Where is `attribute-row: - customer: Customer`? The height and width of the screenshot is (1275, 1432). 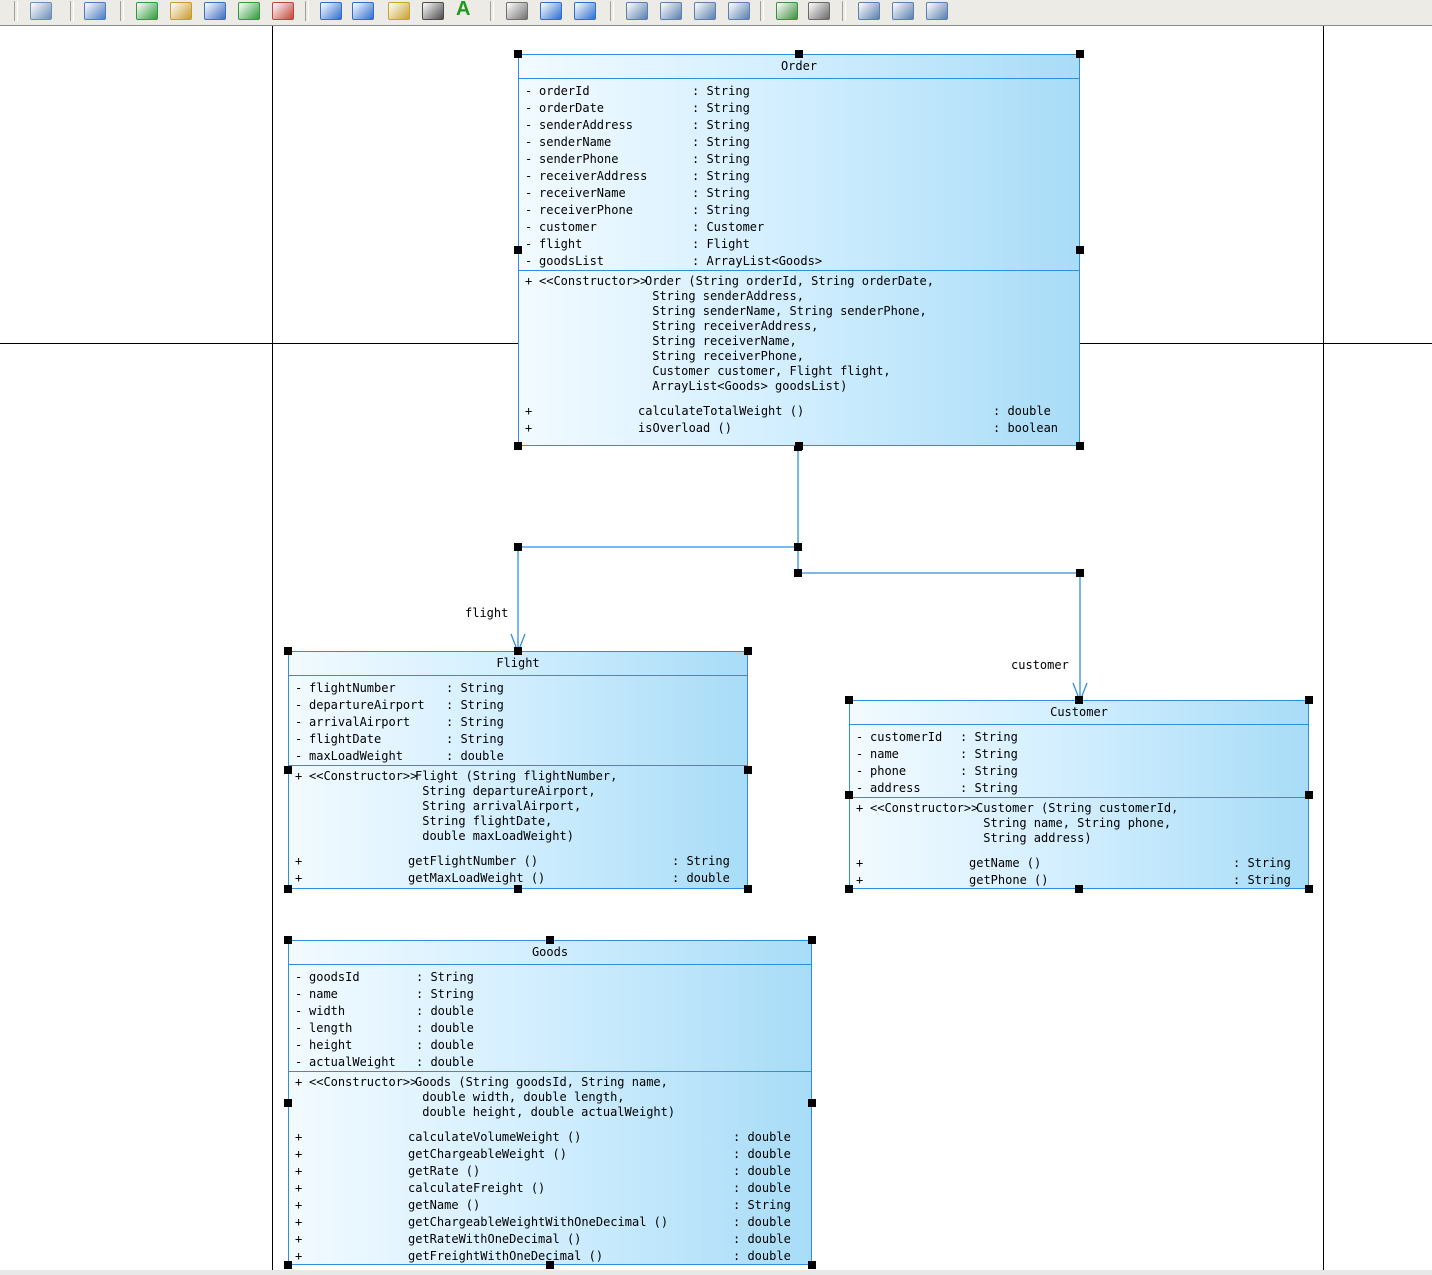 attribute-row: - customer: Customer is located at coordinates (799, 227).